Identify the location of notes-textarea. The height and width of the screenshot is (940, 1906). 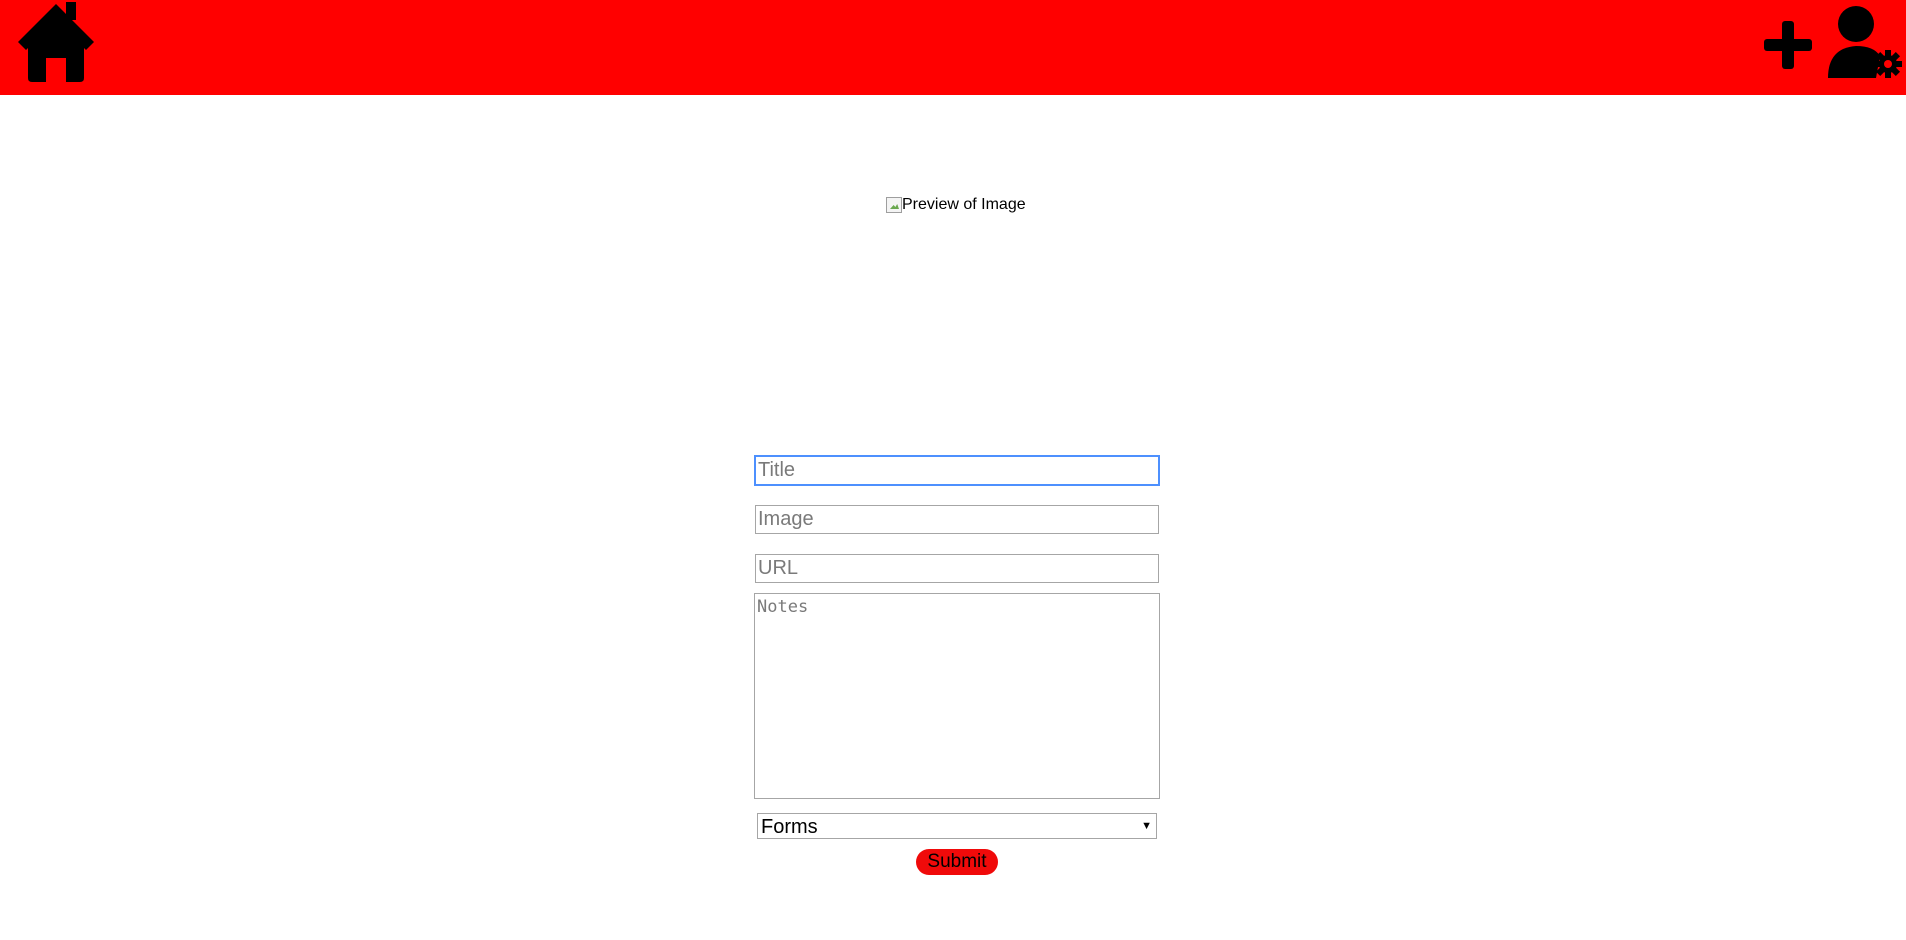
(957, 696).